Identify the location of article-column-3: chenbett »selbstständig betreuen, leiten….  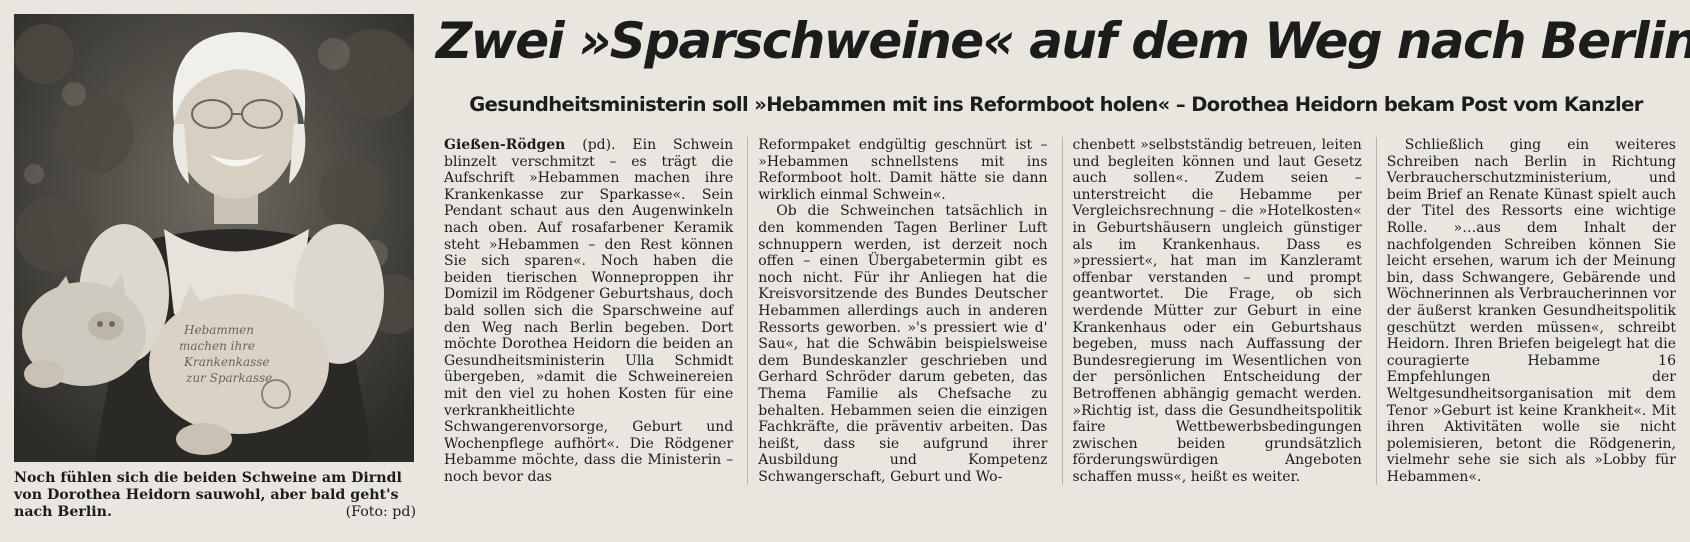
(1211, 311).